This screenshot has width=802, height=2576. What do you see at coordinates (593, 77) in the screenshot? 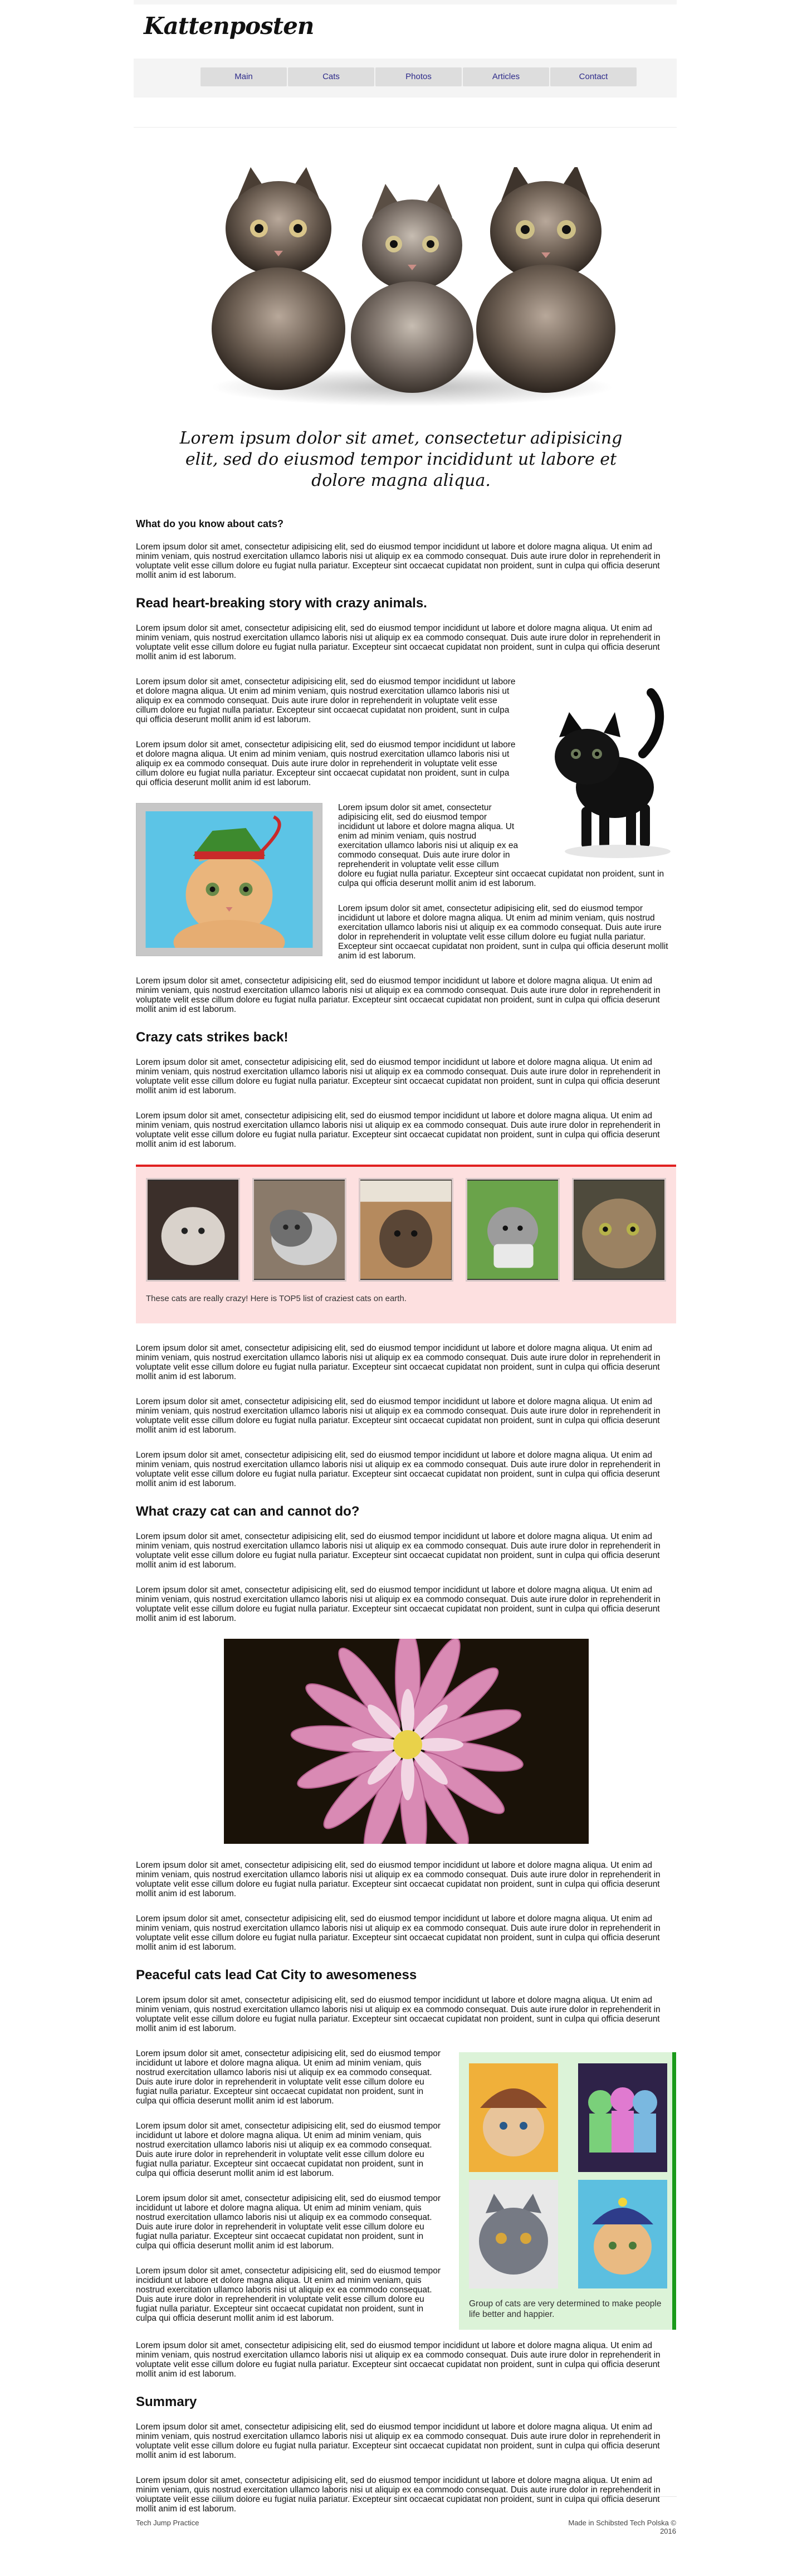
I see `nav-item-contact: Contact` at bounding box center [593, 77].